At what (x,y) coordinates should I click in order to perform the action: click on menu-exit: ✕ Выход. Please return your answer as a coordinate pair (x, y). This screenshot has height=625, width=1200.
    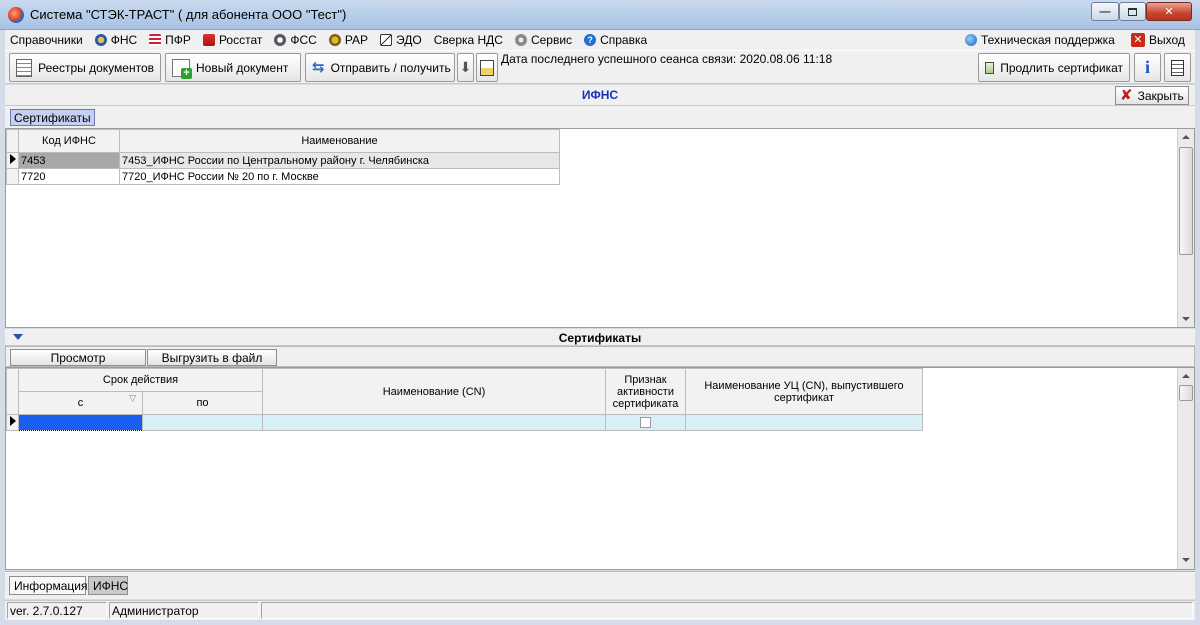
    Looking at the image, I should click on (1158, 40).